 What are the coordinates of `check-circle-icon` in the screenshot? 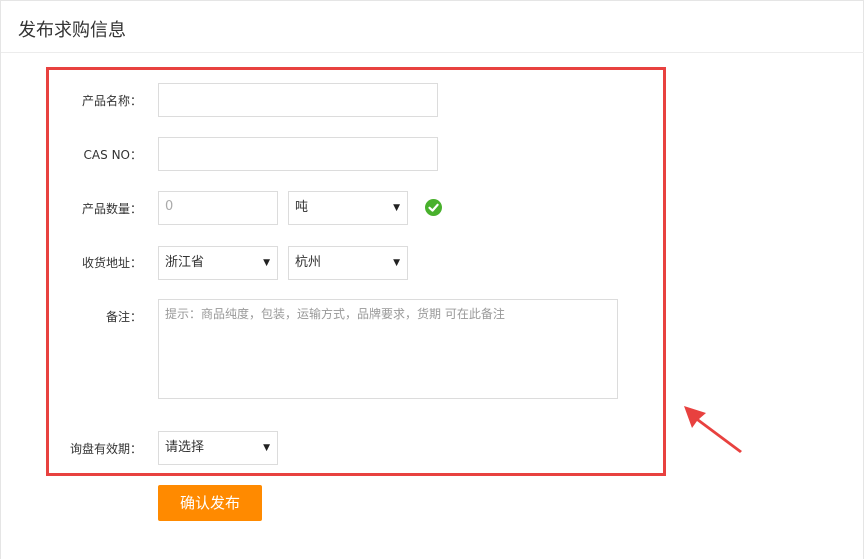 It's located at (433, 207).